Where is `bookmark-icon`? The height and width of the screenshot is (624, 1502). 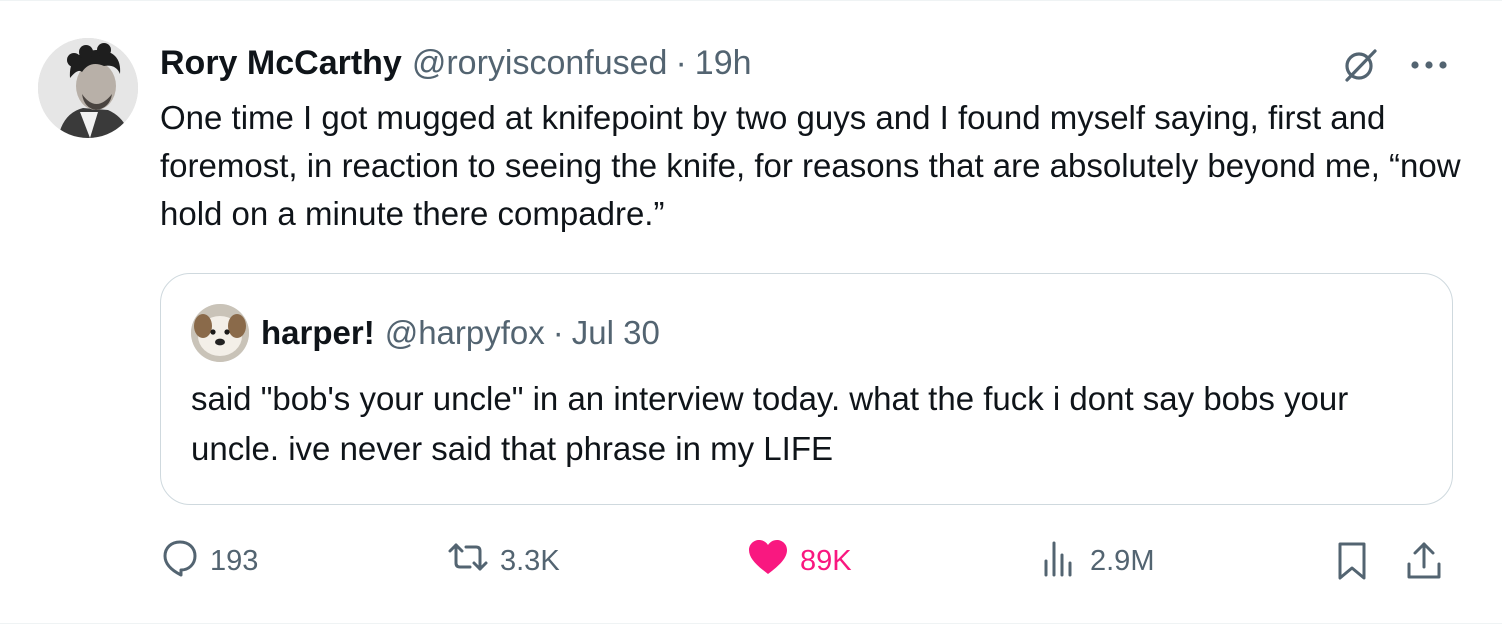 bookmark-icon is located at coordinates (1352, 563).